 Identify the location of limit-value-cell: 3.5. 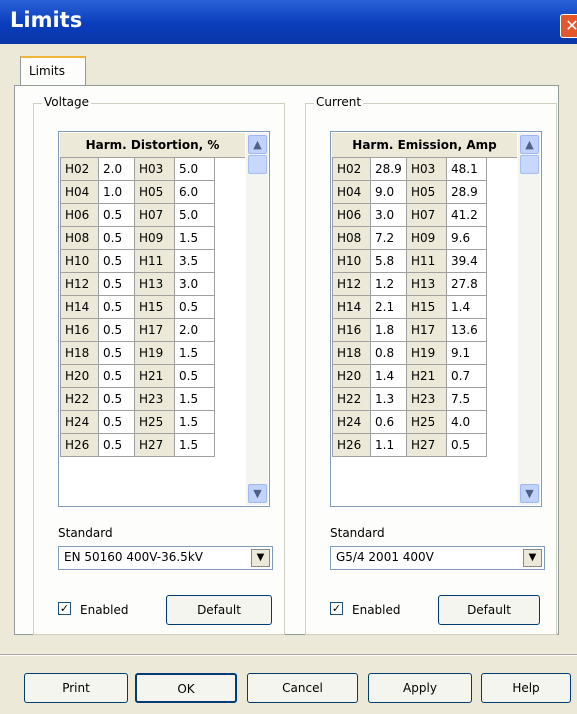
(194, 261).